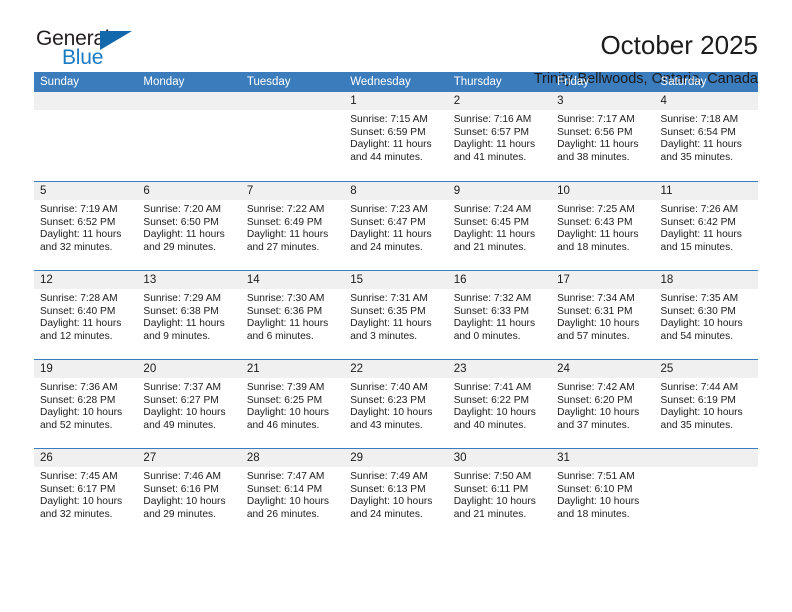 This screenshot has height=612, width=792. I want to click on sunrise-text: Sunrise: 7:24 AM, so click(492, 209).